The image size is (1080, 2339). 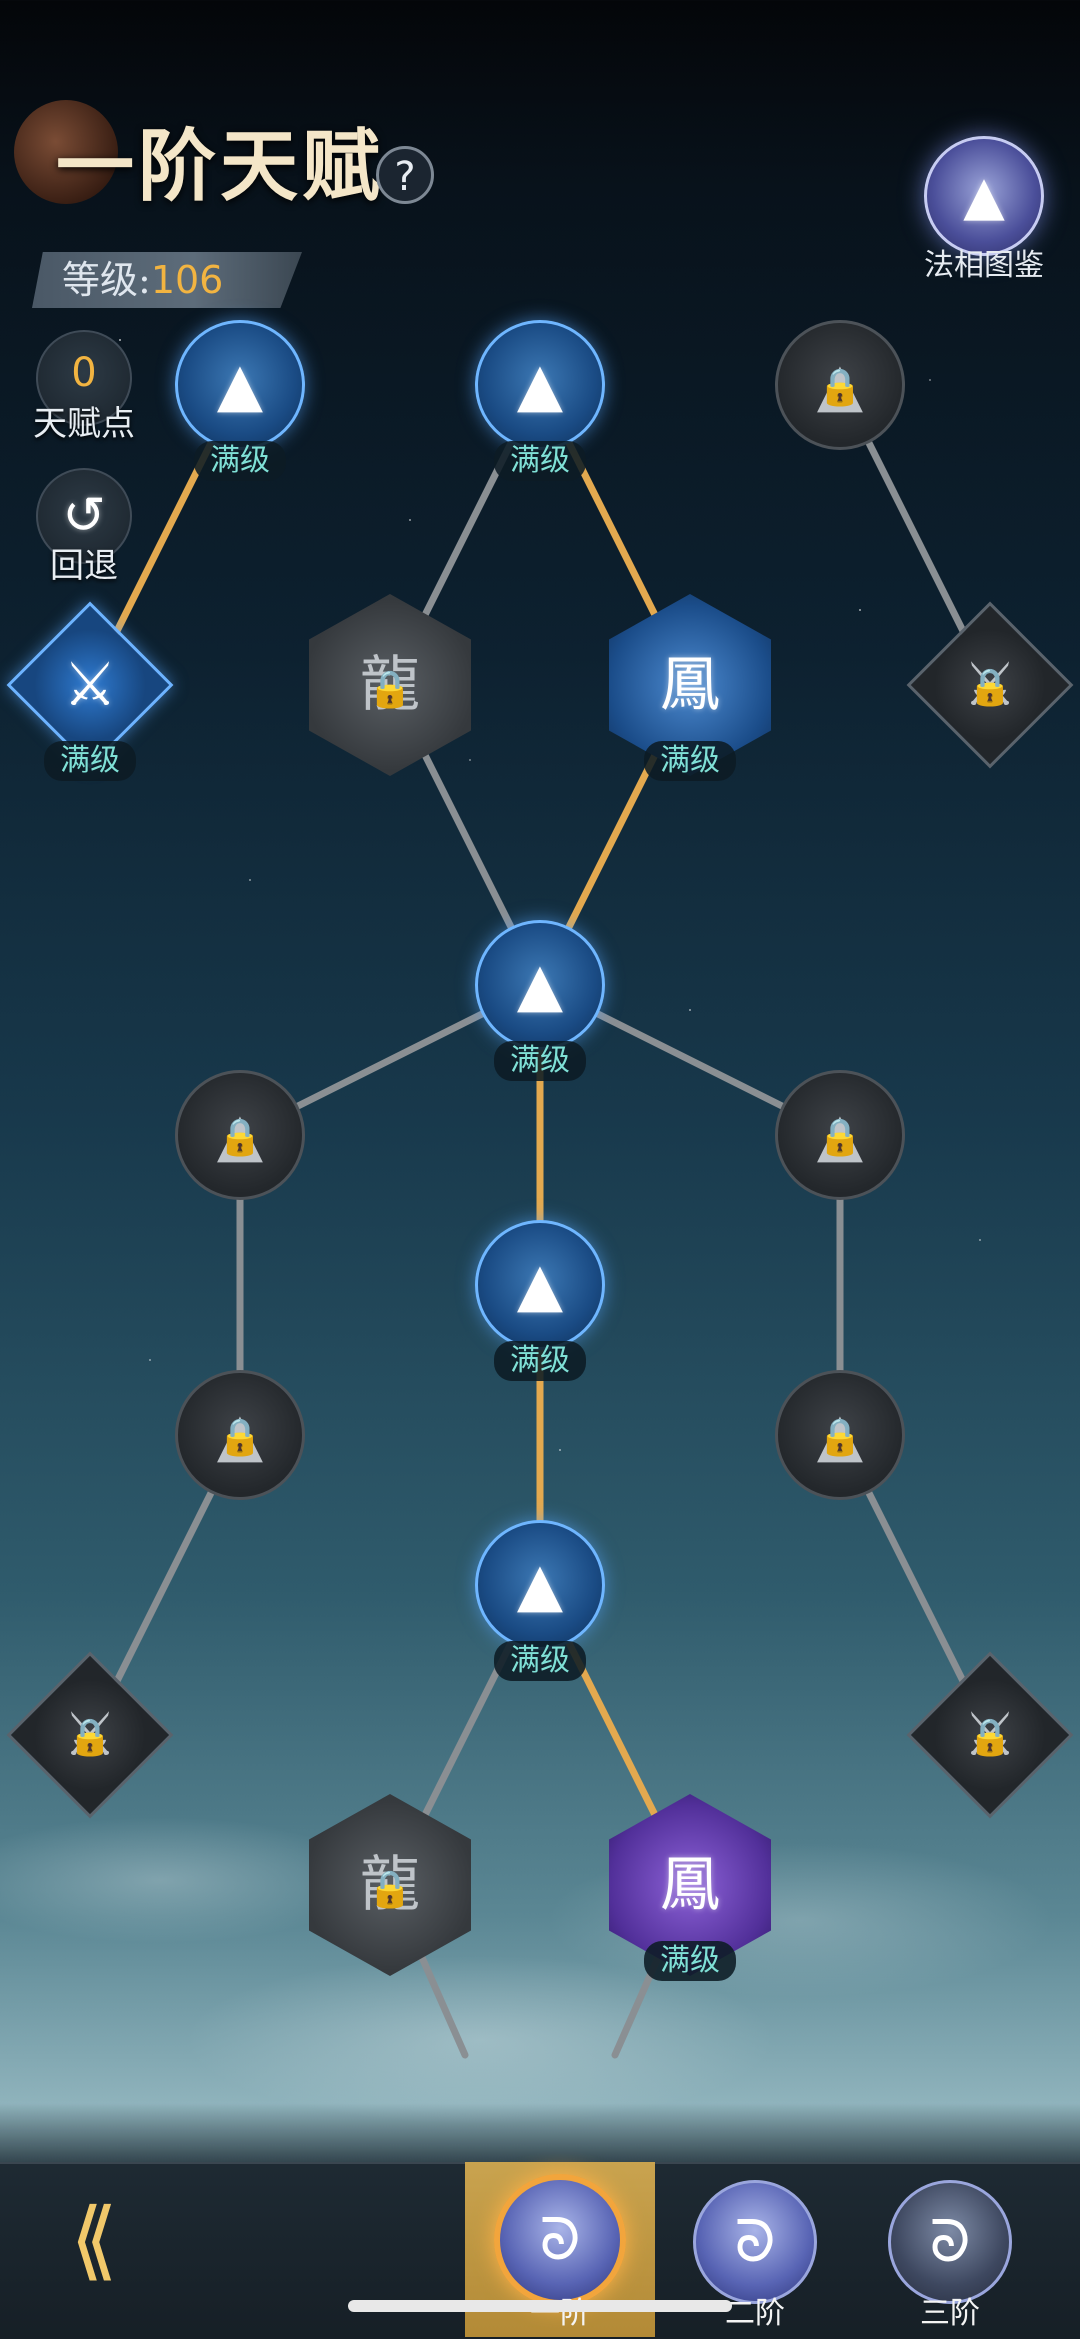 I want to click on talent-node-sword: ⚔, so click(x=90, y=685).